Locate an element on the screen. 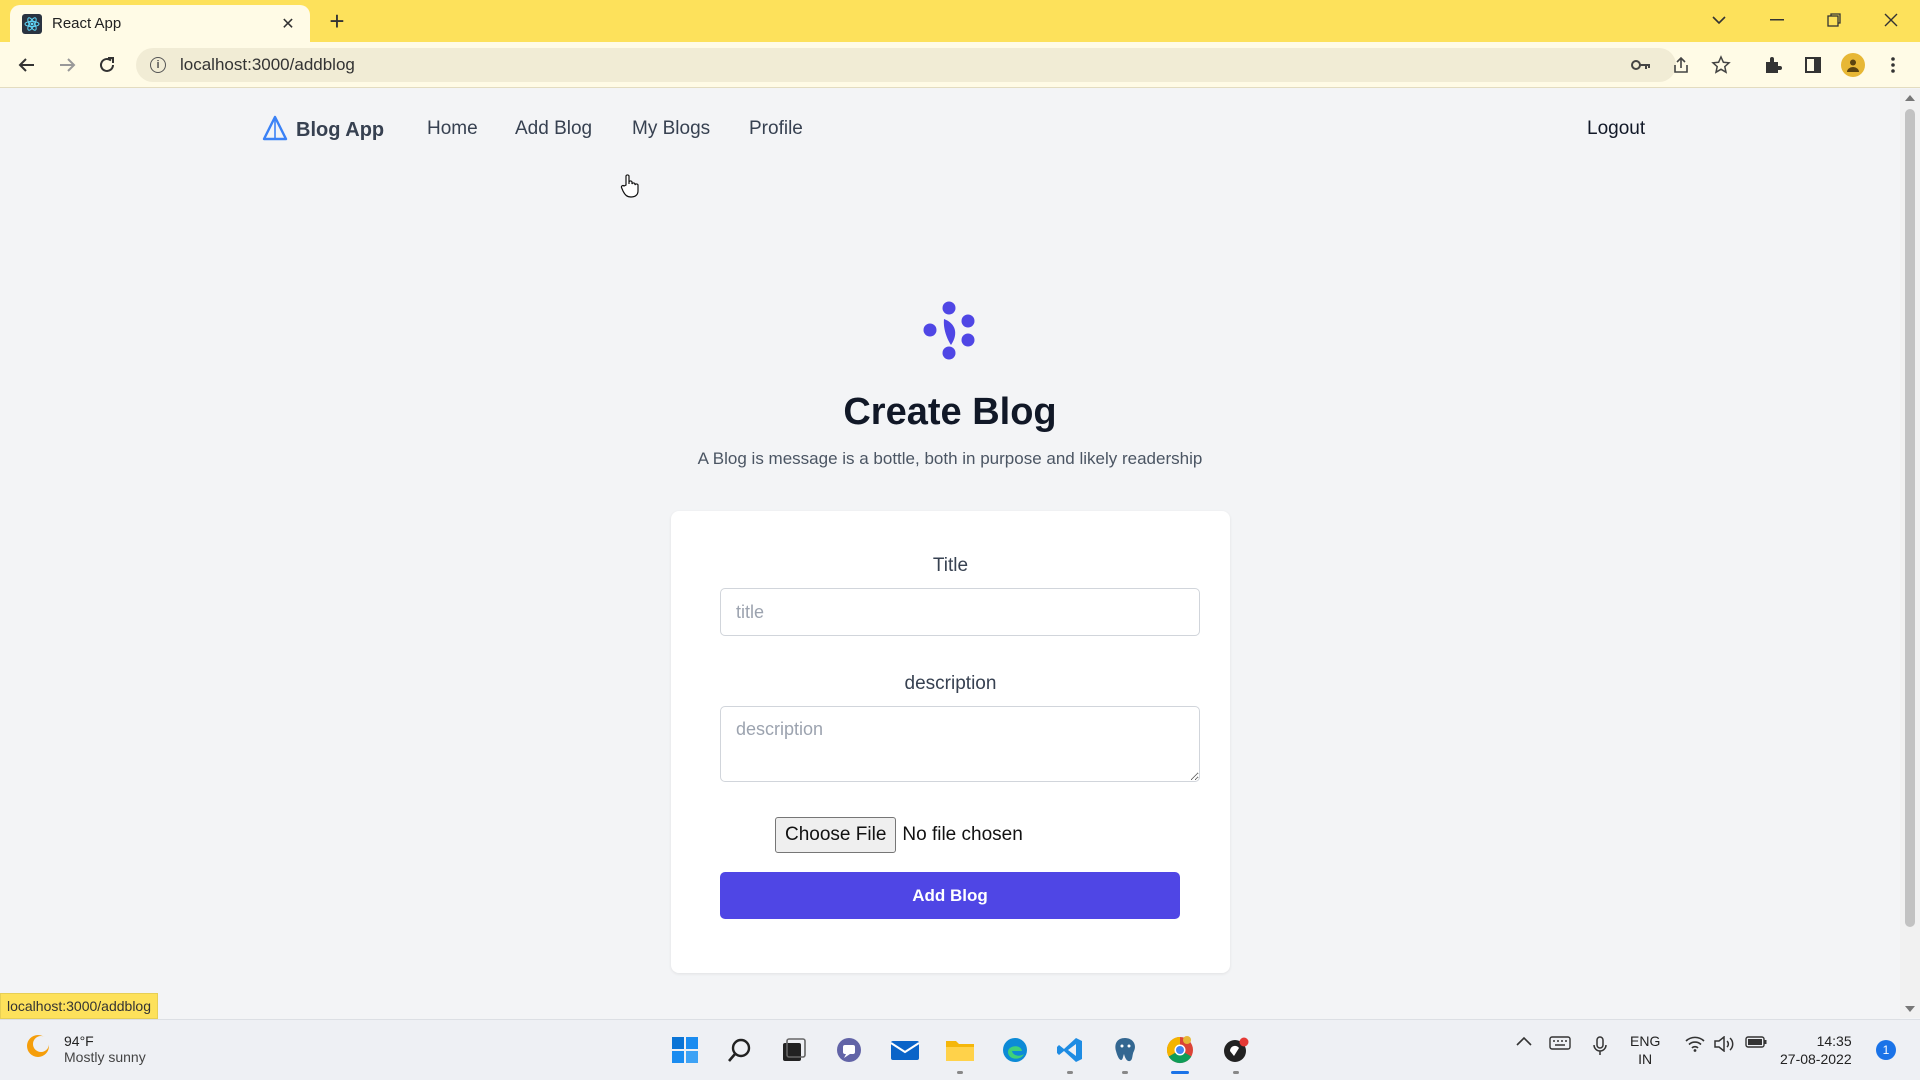 This screenshot has height=1080, width=1920. logout-link: Logout is located at coordinates (1616, 129).